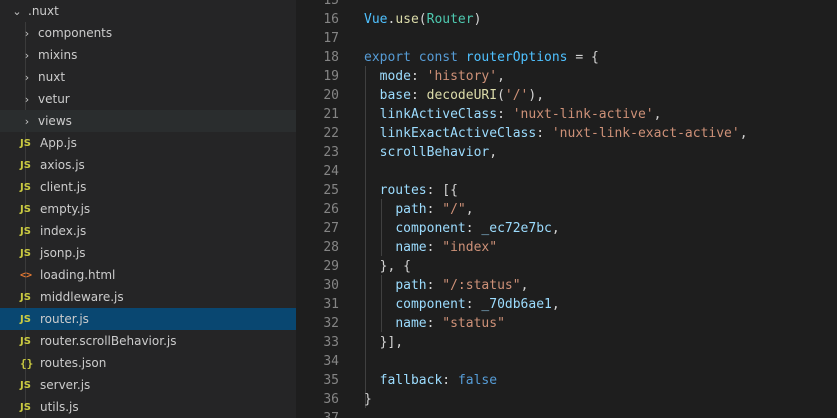 The image size is (837, 418). What do you see at coordinates (148, 99) in the screenshot?
I see `folder-vetur: › vetur` at bounding box center [148, 99].